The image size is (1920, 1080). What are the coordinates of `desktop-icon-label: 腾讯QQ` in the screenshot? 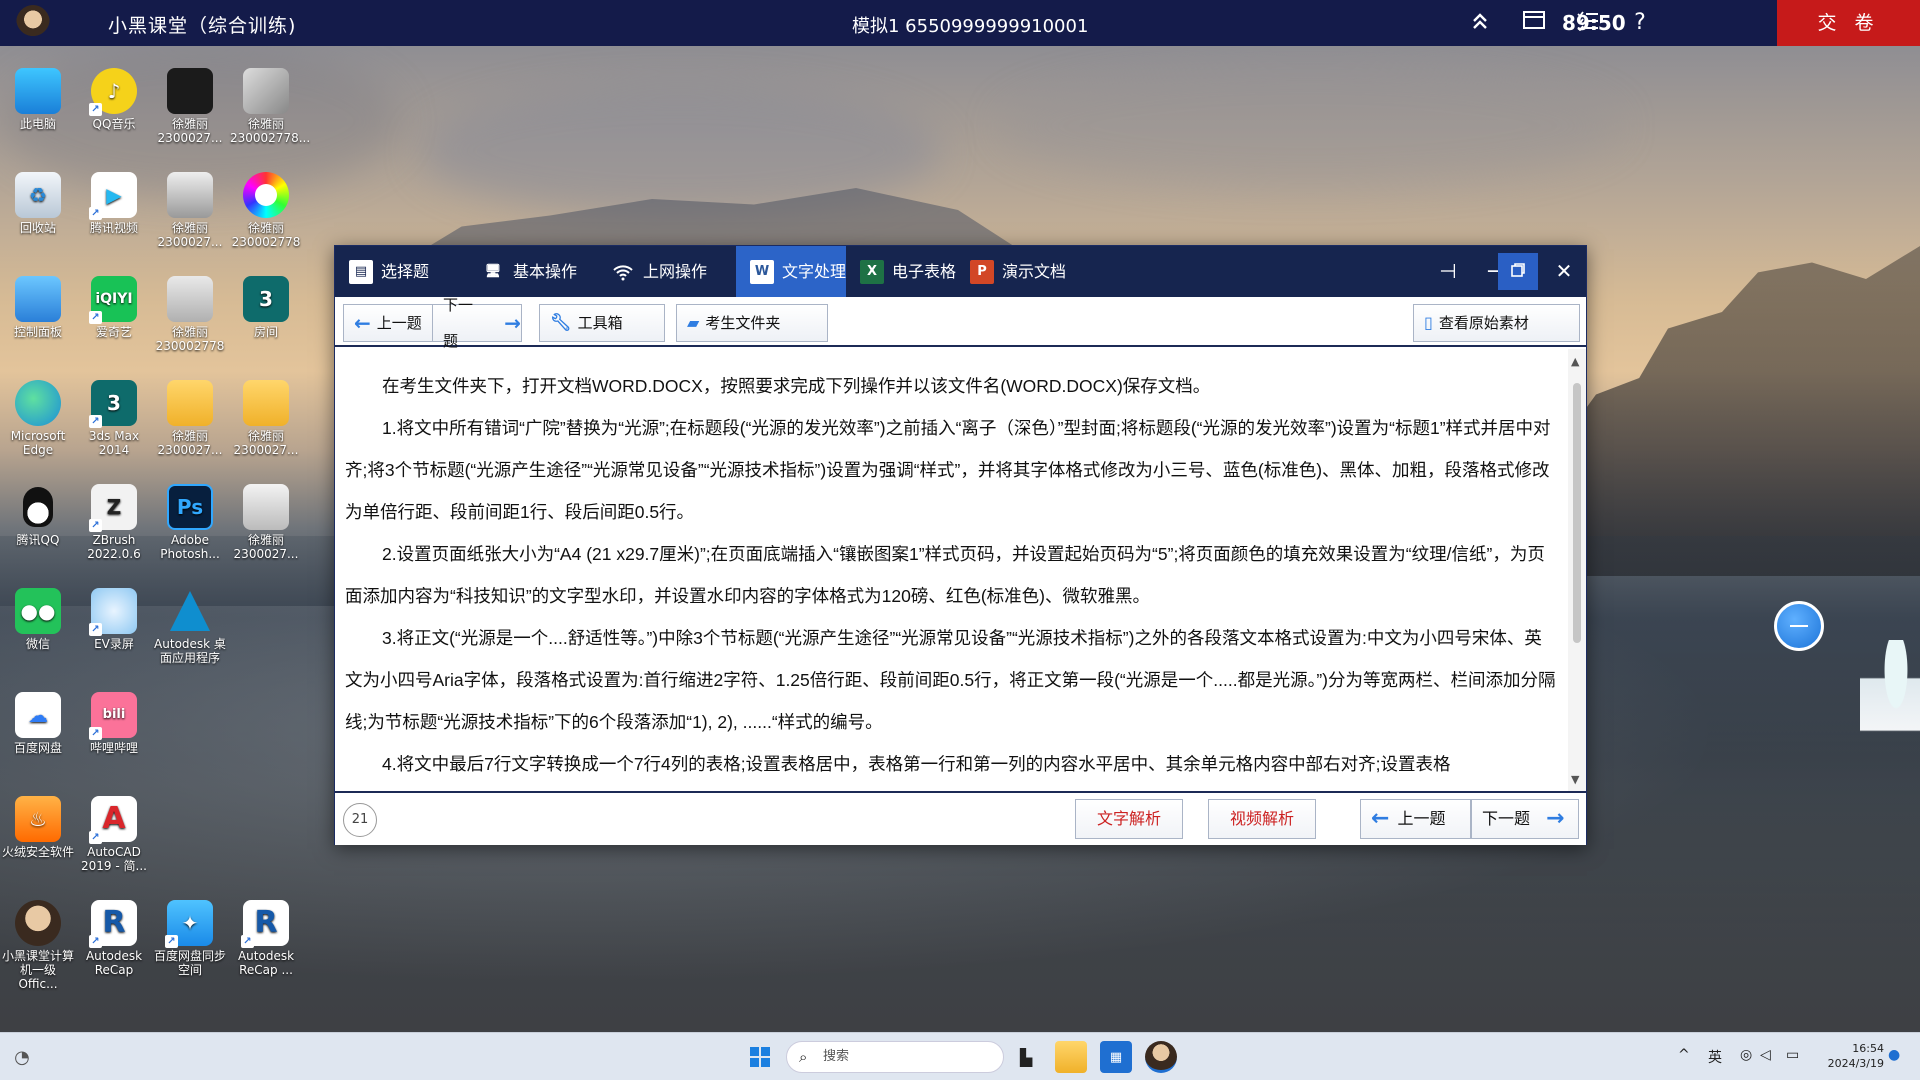 It's located at (38, 540).